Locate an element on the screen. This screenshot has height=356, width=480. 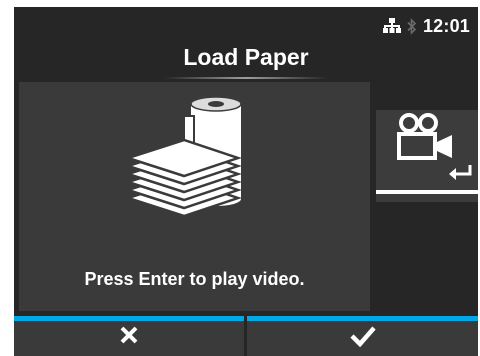
play-video-hint: Press Enter to play video. is located at coordinates (194, 279).